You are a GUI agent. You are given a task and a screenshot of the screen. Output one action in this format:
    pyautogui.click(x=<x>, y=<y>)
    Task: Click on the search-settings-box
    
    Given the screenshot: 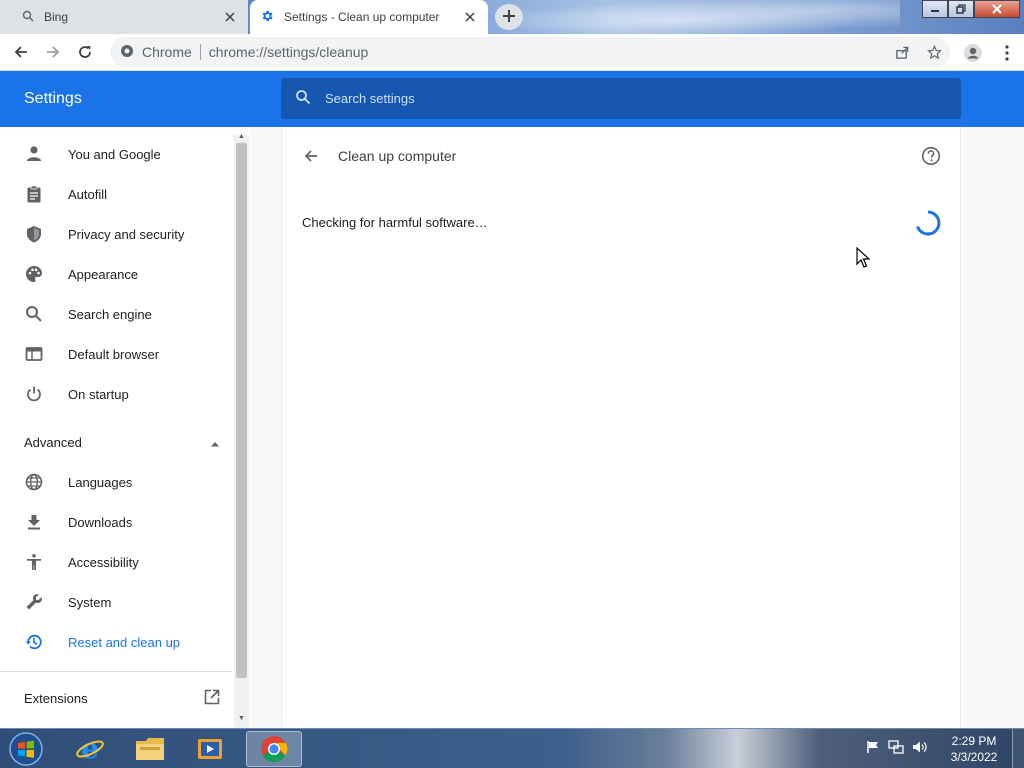 What is the action you would take?
    pyautogui.click(x=621, y=98)
    